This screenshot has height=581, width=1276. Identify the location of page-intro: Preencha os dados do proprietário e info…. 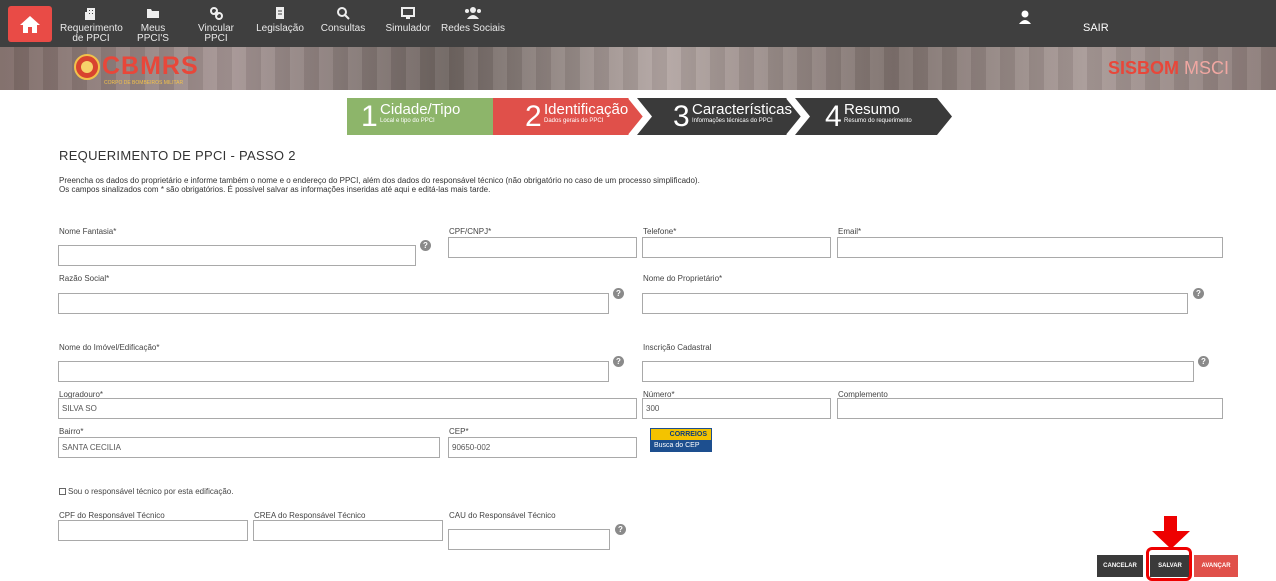
(379, 185).